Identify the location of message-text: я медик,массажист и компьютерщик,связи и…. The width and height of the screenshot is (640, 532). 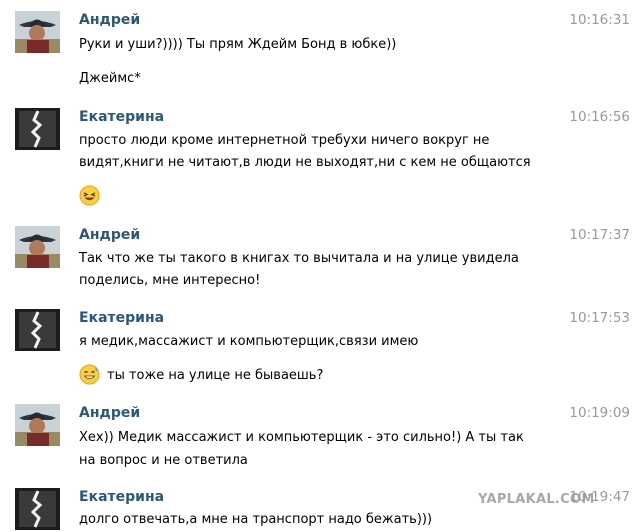
(249, 341).